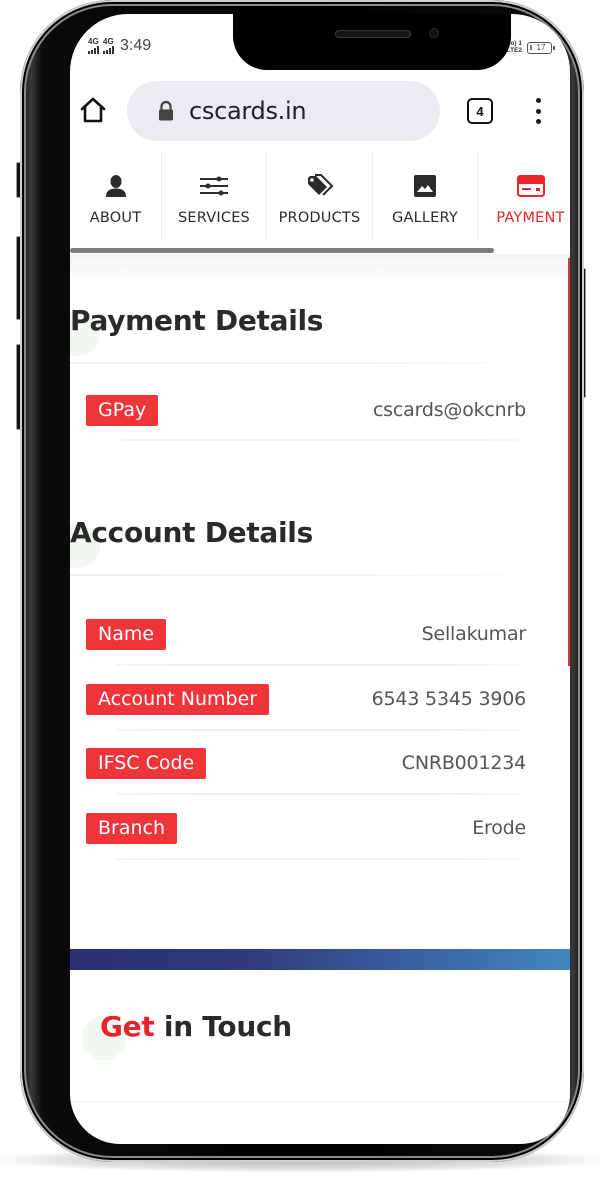 The height and width of the screenshot is (1180, 600). I want to click on status-bar-right: Vo) 1 LTE2 17, so click(531, 47).